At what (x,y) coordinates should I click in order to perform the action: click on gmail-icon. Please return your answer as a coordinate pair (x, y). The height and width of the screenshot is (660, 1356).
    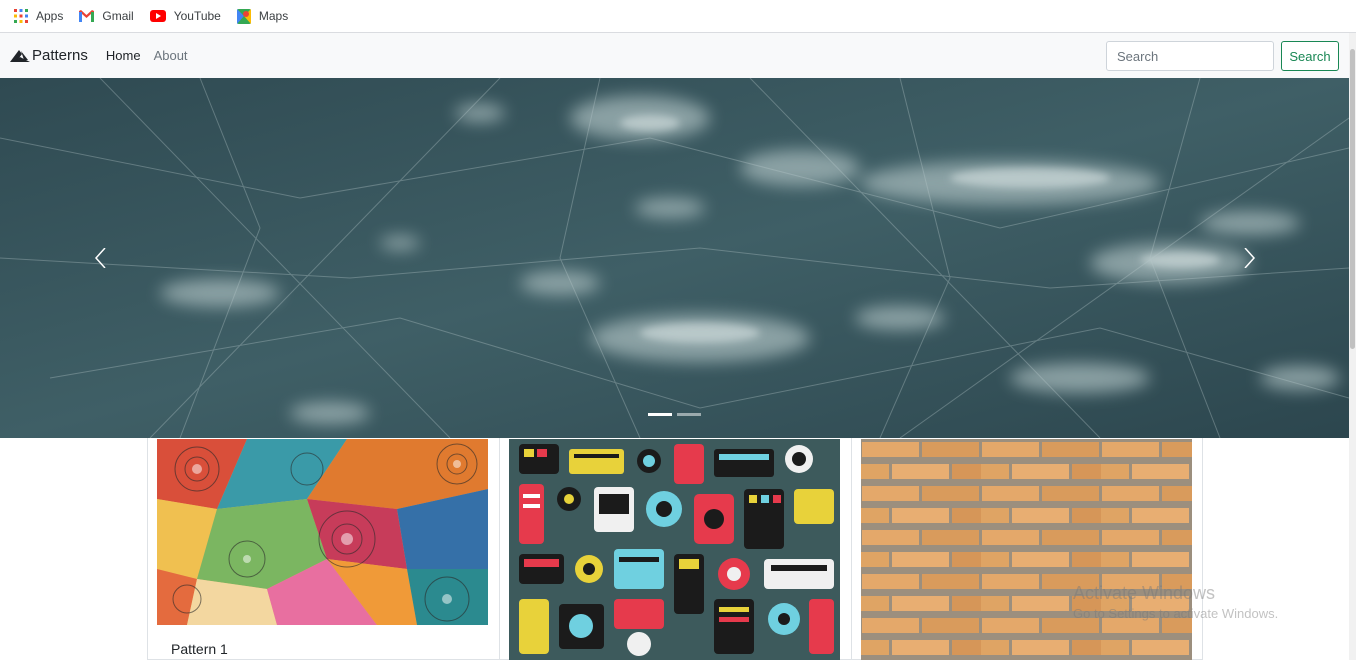
    Looking at the image, I should click on (87, 16).